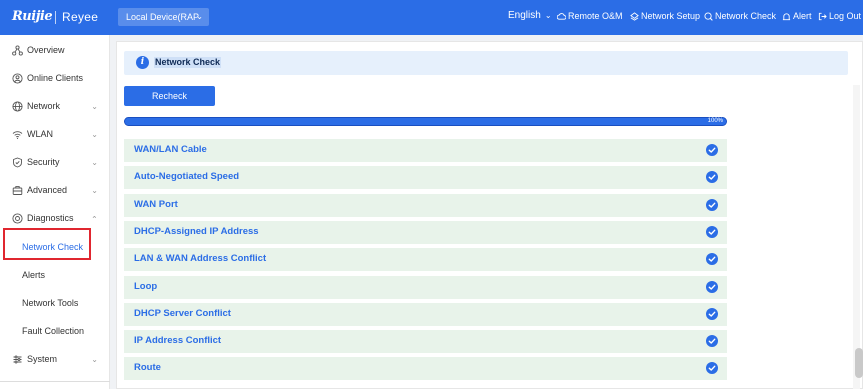 The height and width of the screenshot is (389, 863). Describe the element at coordinates (17, 162) in the screenshot. I see `shield-icon` at that location.